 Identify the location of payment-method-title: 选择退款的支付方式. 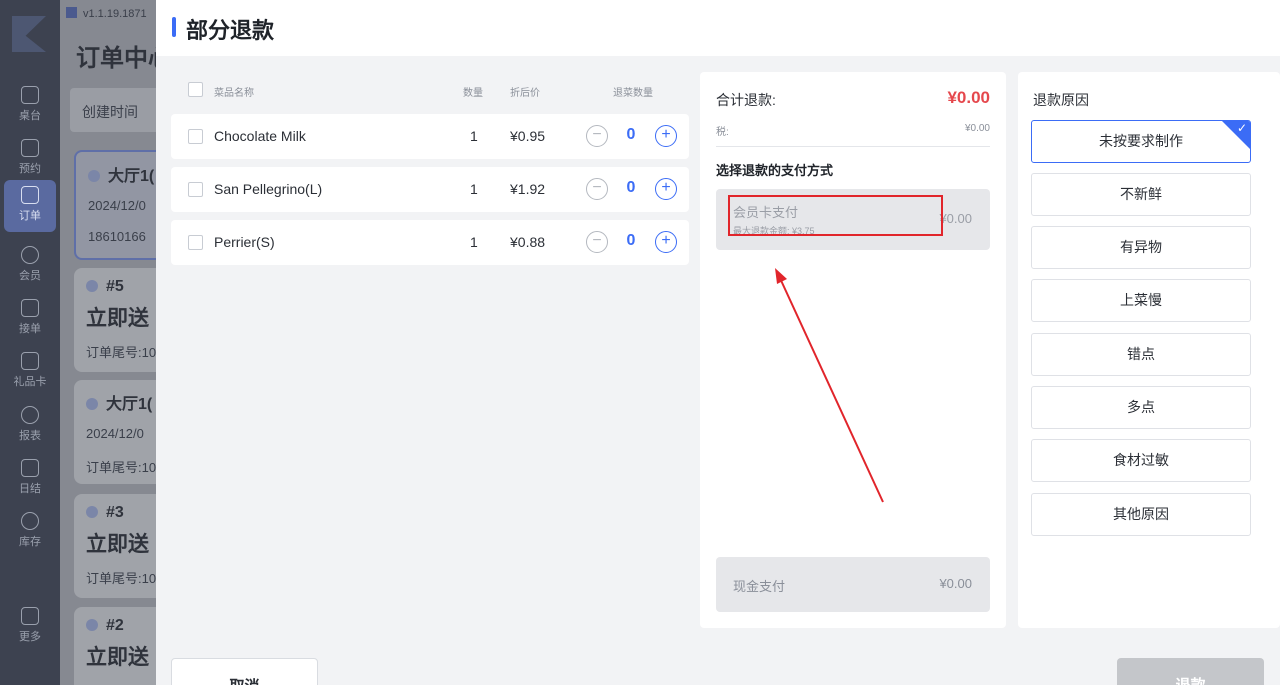
(775, 170).